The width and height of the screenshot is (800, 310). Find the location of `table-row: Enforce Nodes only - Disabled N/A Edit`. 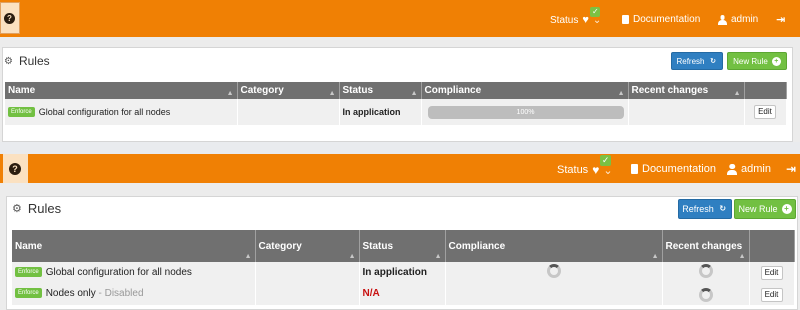

table-row: Enforce Nodes only - Disabled N/A Edit is located at coordinates (403, 294).